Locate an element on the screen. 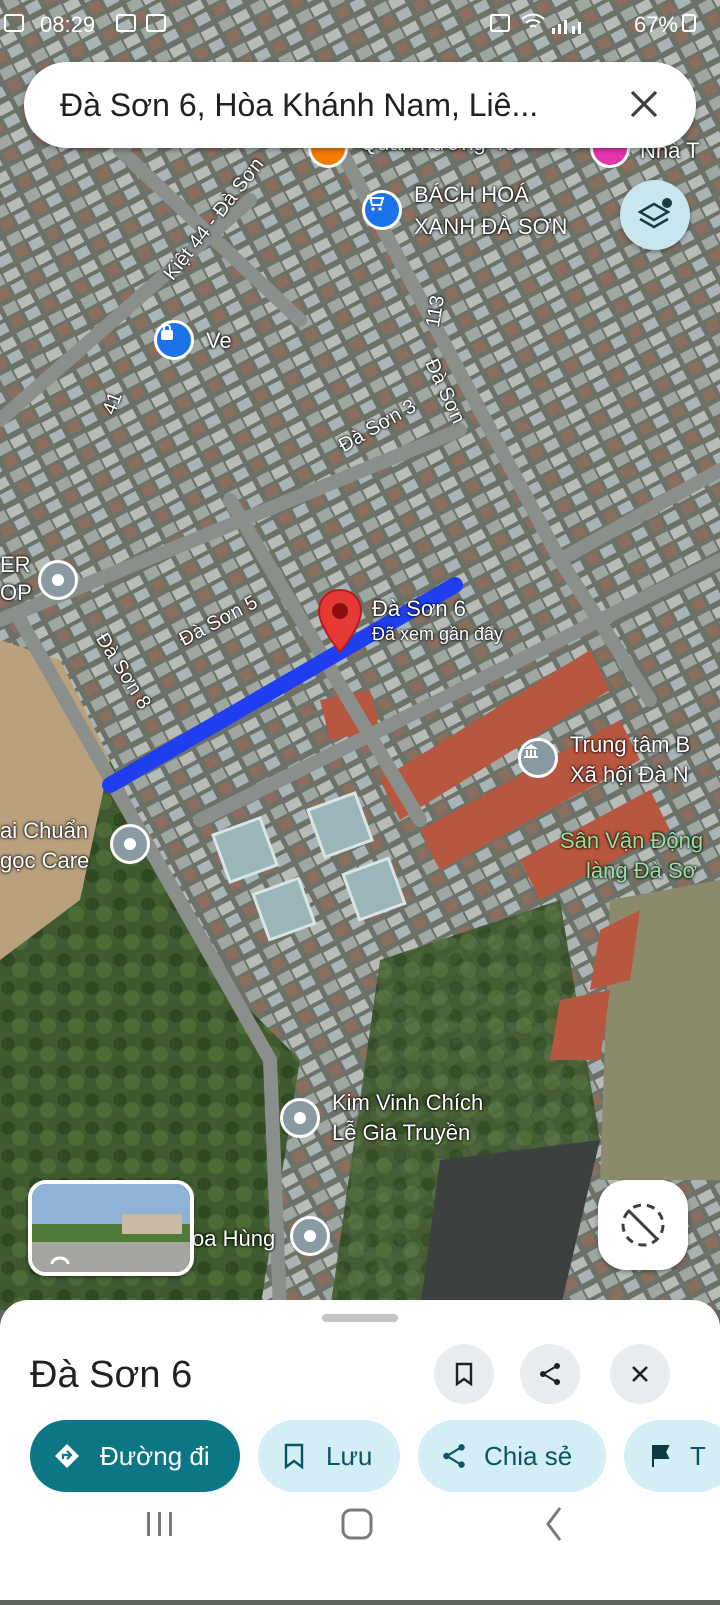 This screenshot has height=1605, width=720. save-button: Lưu is located at coordinates (329, 1456).